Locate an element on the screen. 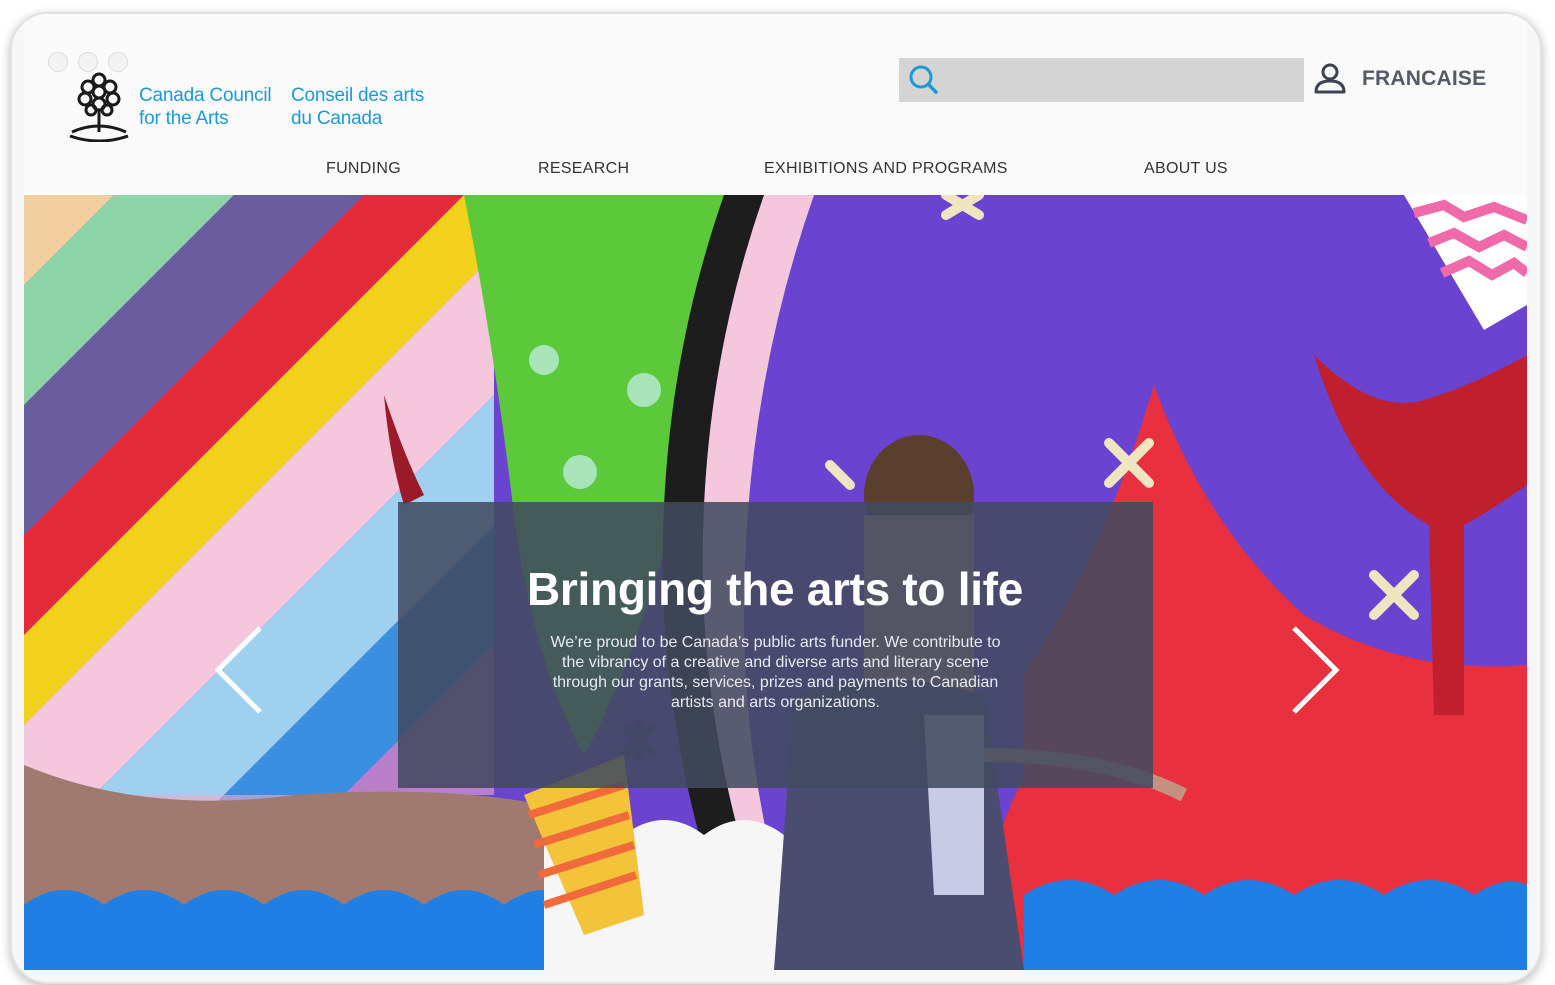  brand-name-en-line2: for the Arts is located at coordinates (184, 118).